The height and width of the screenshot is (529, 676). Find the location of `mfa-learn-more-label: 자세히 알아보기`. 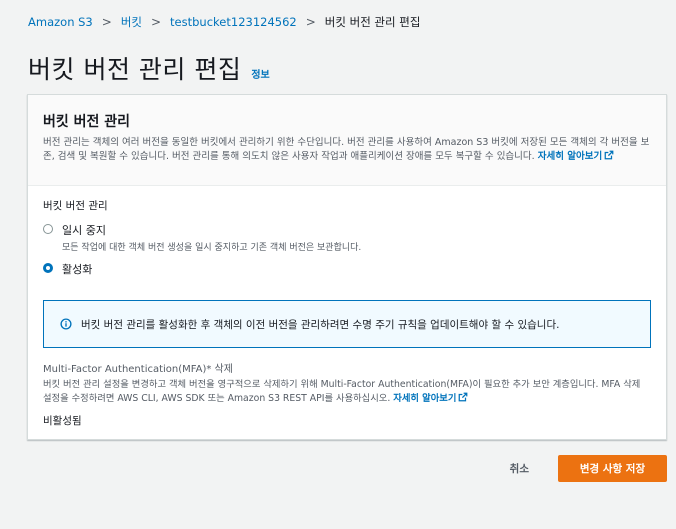

mfa-learn-more-label: 자세히 알아보기 is located at coordinates (425, 398).